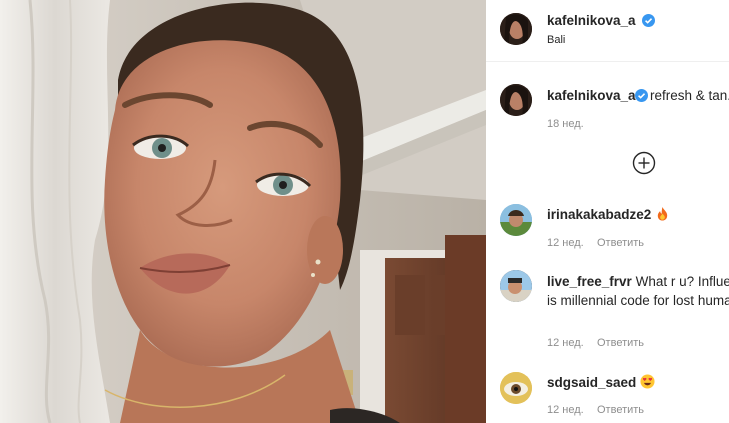 The width and height of the screenshot is (729, 423). Describe the element at coordinates (516, 100) in the screenshot. I see `caption-author-avatar` at that location.